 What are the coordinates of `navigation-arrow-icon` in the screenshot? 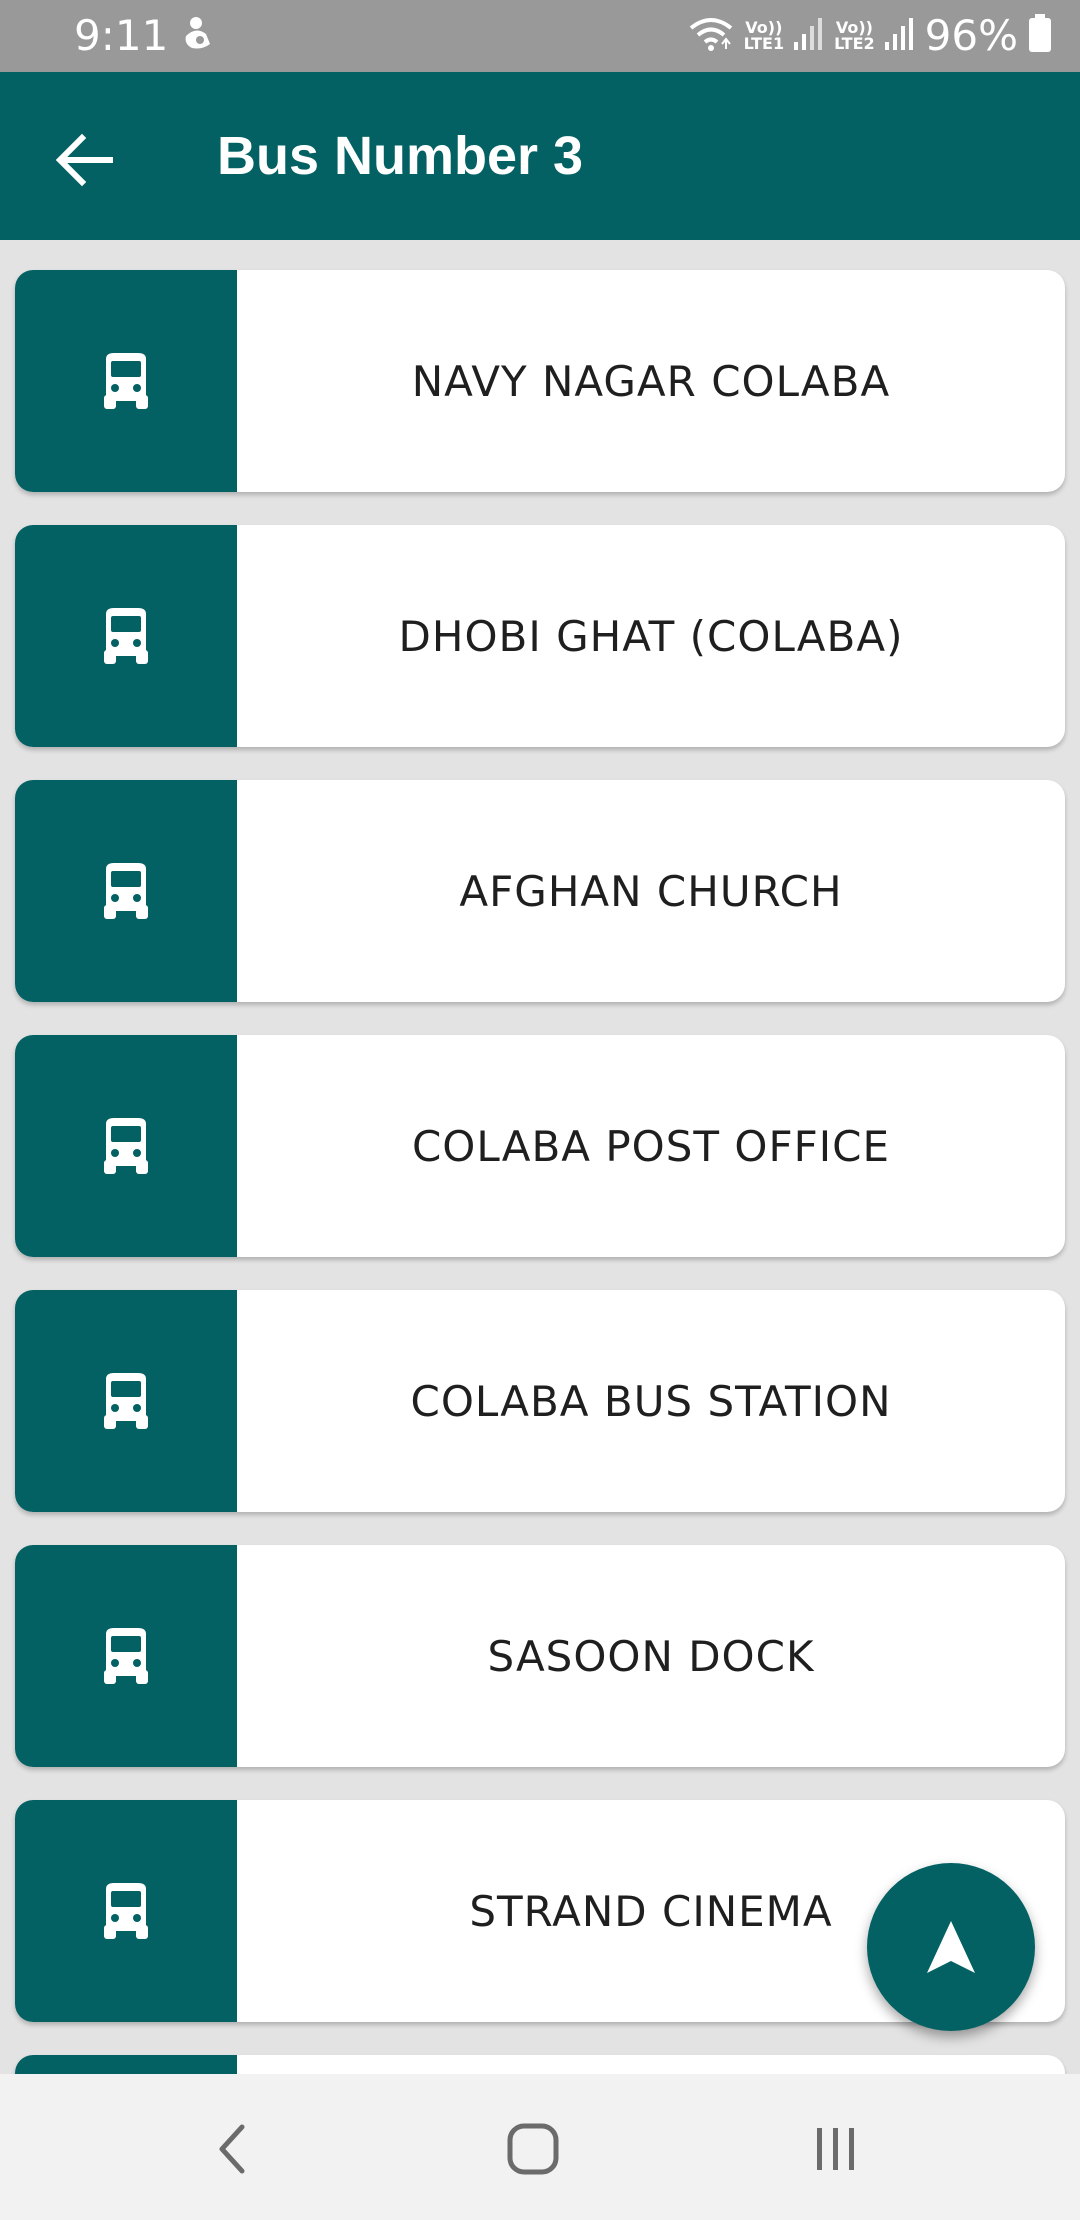 It's located at (951, 1947).